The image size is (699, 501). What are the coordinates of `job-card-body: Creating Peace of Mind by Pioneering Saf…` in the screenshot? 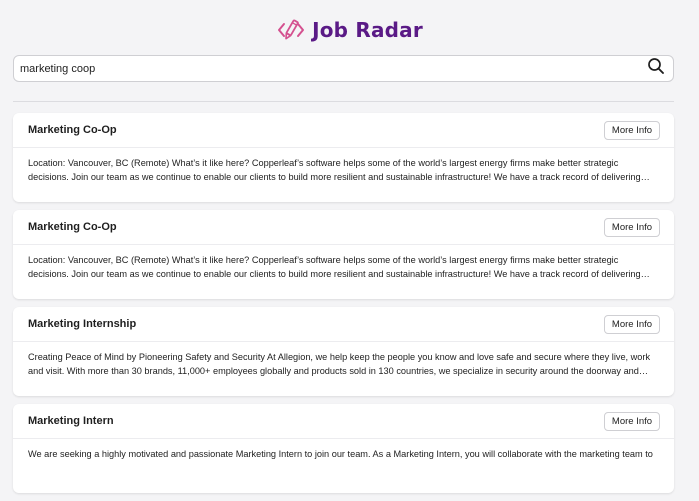 It's located at (343, 360).